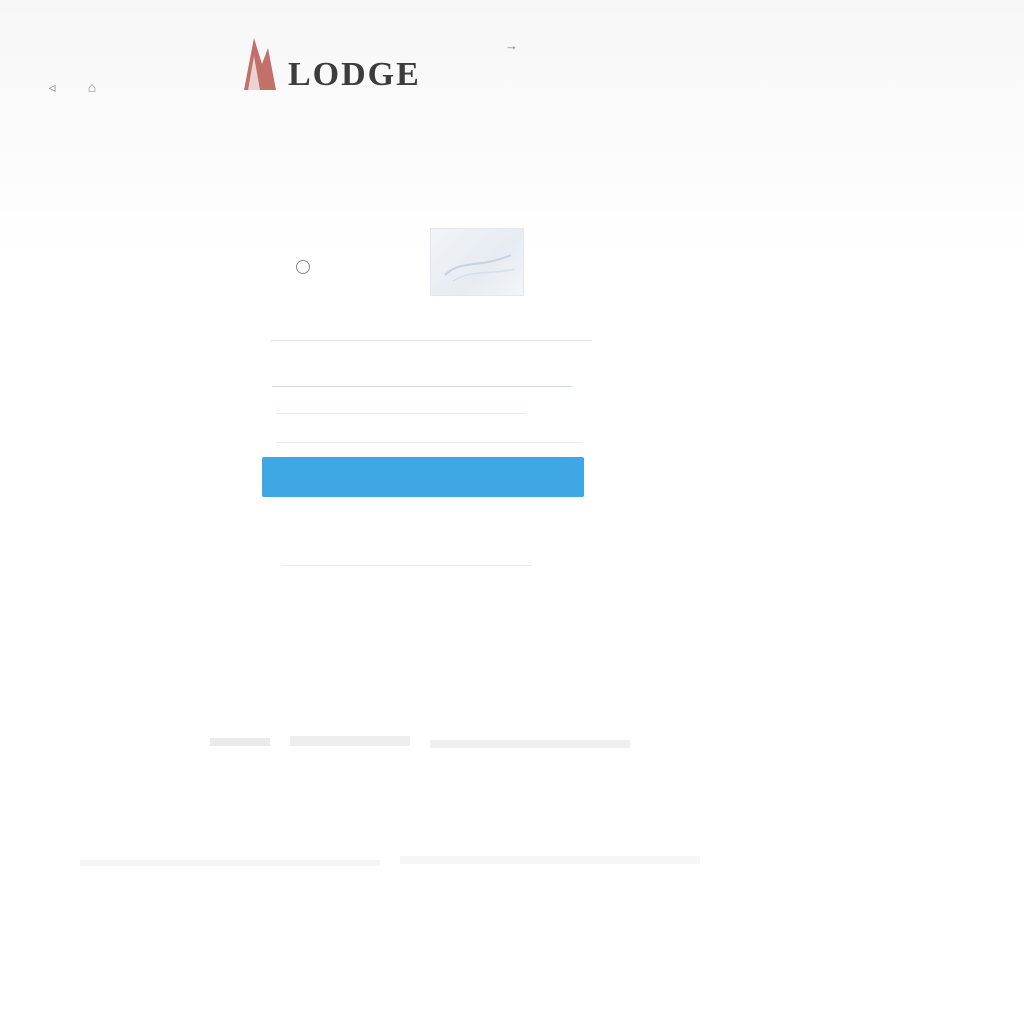  Describe the element at coordinates (72, 87) in the screenshot. I see `nav-icons: ◃ ⌂` at that location.